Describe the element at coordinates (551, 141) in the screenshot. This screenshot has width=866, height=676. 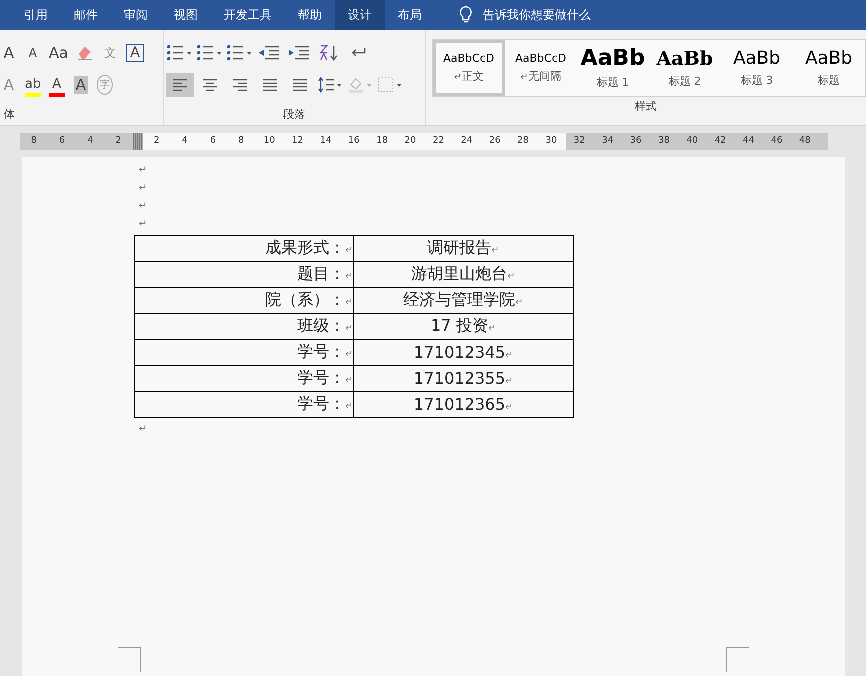
I see `ruler-number: 30` at that location.